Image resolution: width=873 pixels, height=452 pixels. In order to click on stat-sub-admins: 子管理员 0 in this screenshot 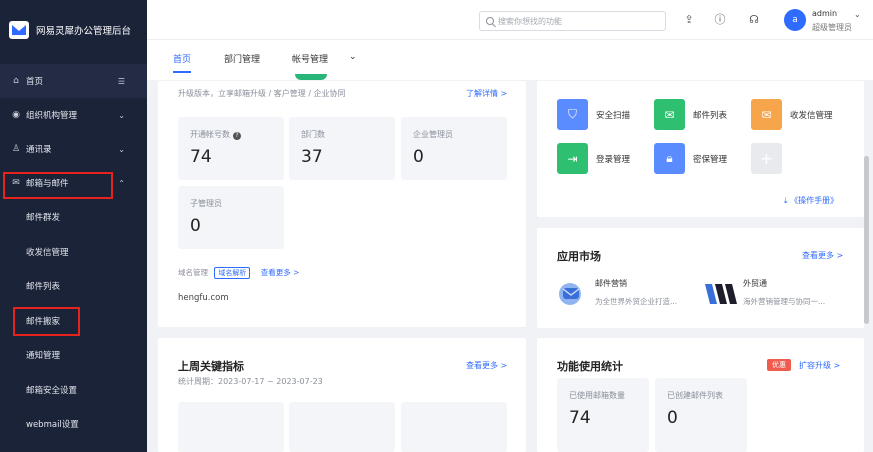, I will do `click(231, 217)`.